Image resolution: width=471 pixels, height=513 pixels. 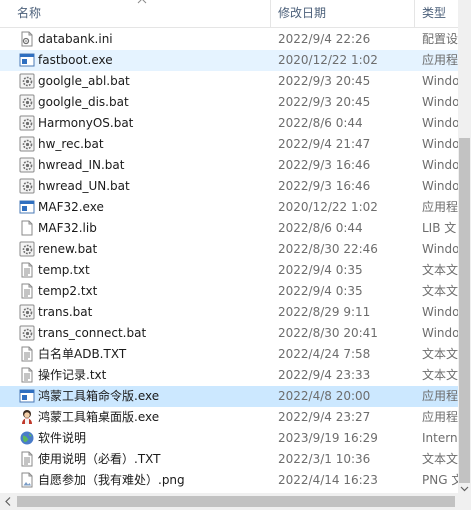 I want to click on file-type: 配置设, so click(x=440, y=39).